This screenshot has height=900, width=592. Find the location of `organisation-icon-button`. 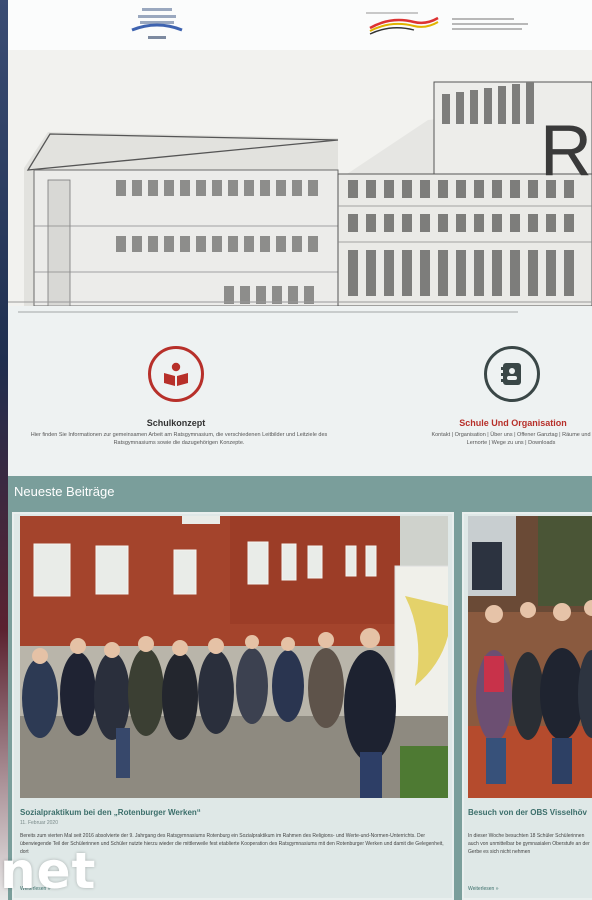

organisation-icon-button is located at coordinates (512, 374).